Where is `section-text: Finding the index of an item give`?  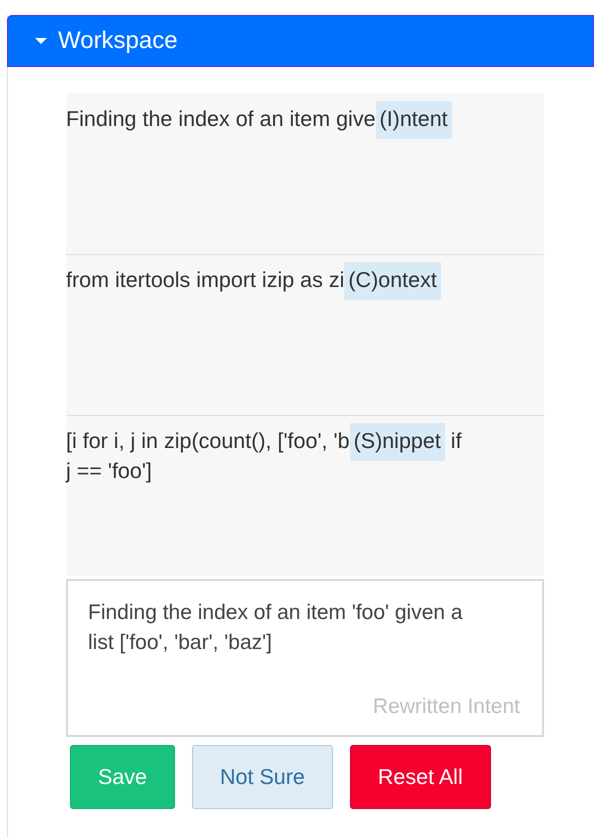
section-text: Finding the index of an item give is located at coordinates (221, 119).